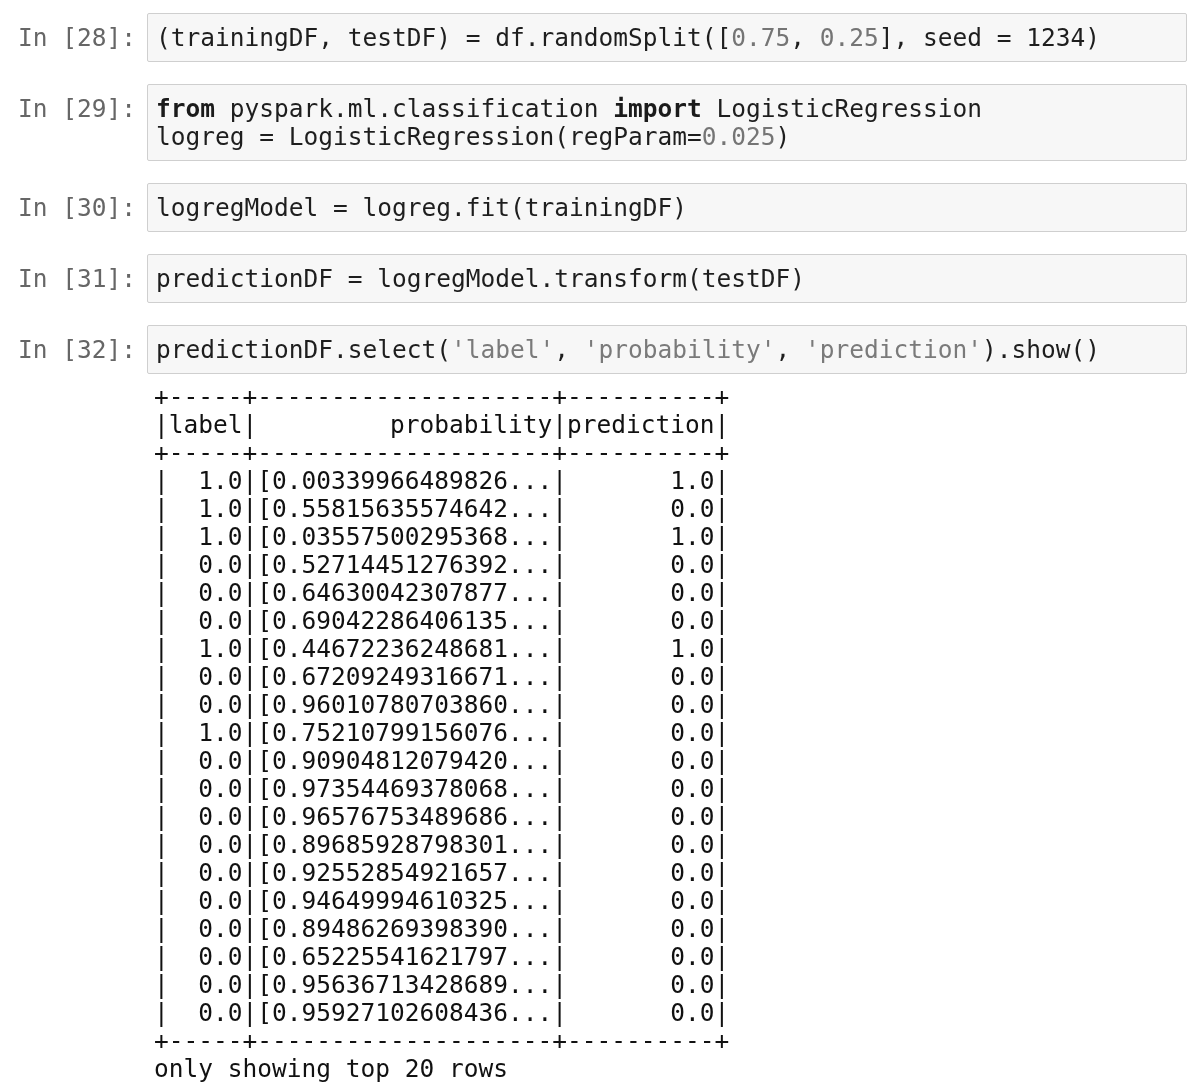  I want to click on table-row: | 1.0|[0.03557500295368...| 1.0|, so click(442, 537).